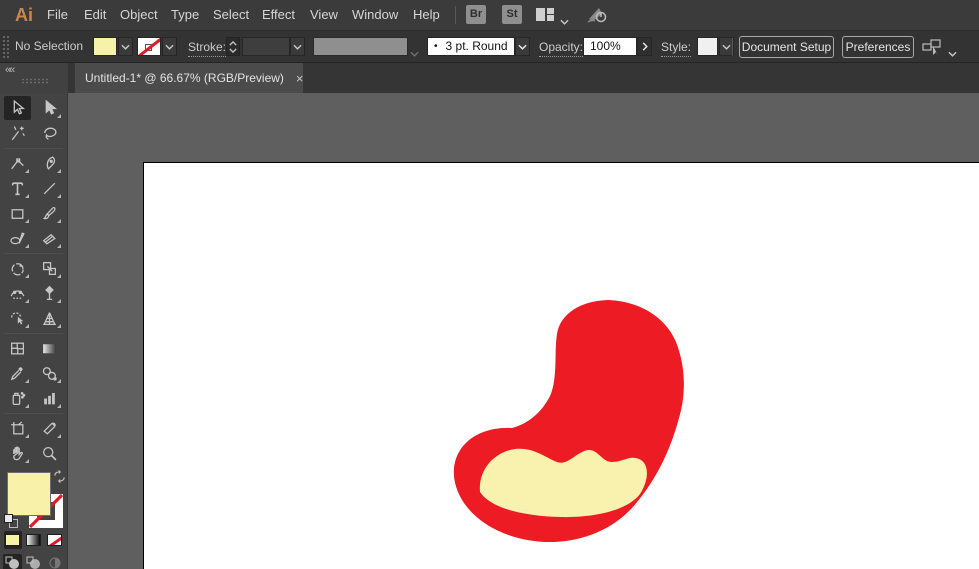 This screenshot has height=569, width=979. Describe the element at coordinates (125, 46) in the screenshot. I see `fill-color-chevron` at that location.